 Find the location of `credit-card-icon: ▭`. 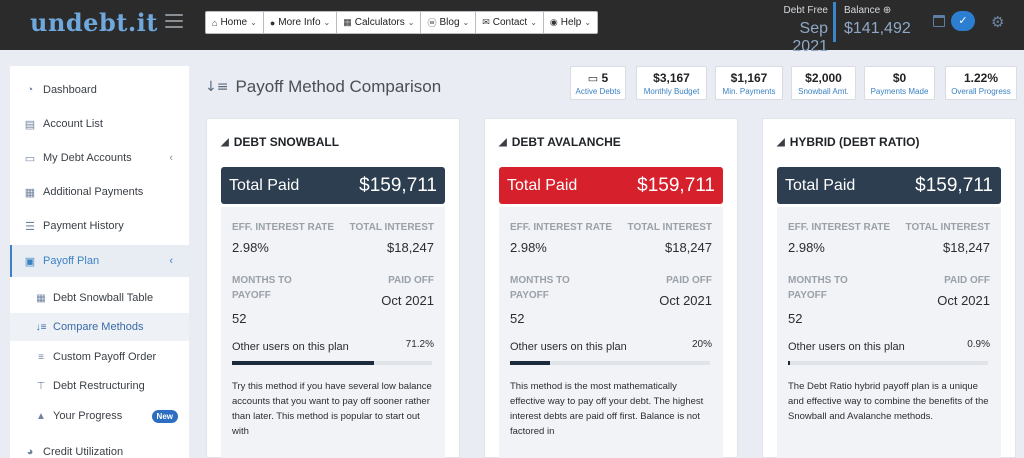

credit-card-icon: ▭ is located at coordinates (593, 79).